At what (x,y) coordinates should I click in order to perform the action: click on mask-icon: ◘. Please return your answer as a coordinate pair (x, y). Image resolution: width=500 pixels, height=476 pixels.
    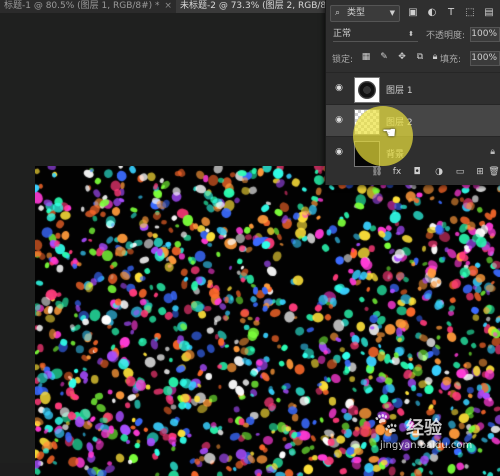
    Looking at the image, I should click on (417, 172).